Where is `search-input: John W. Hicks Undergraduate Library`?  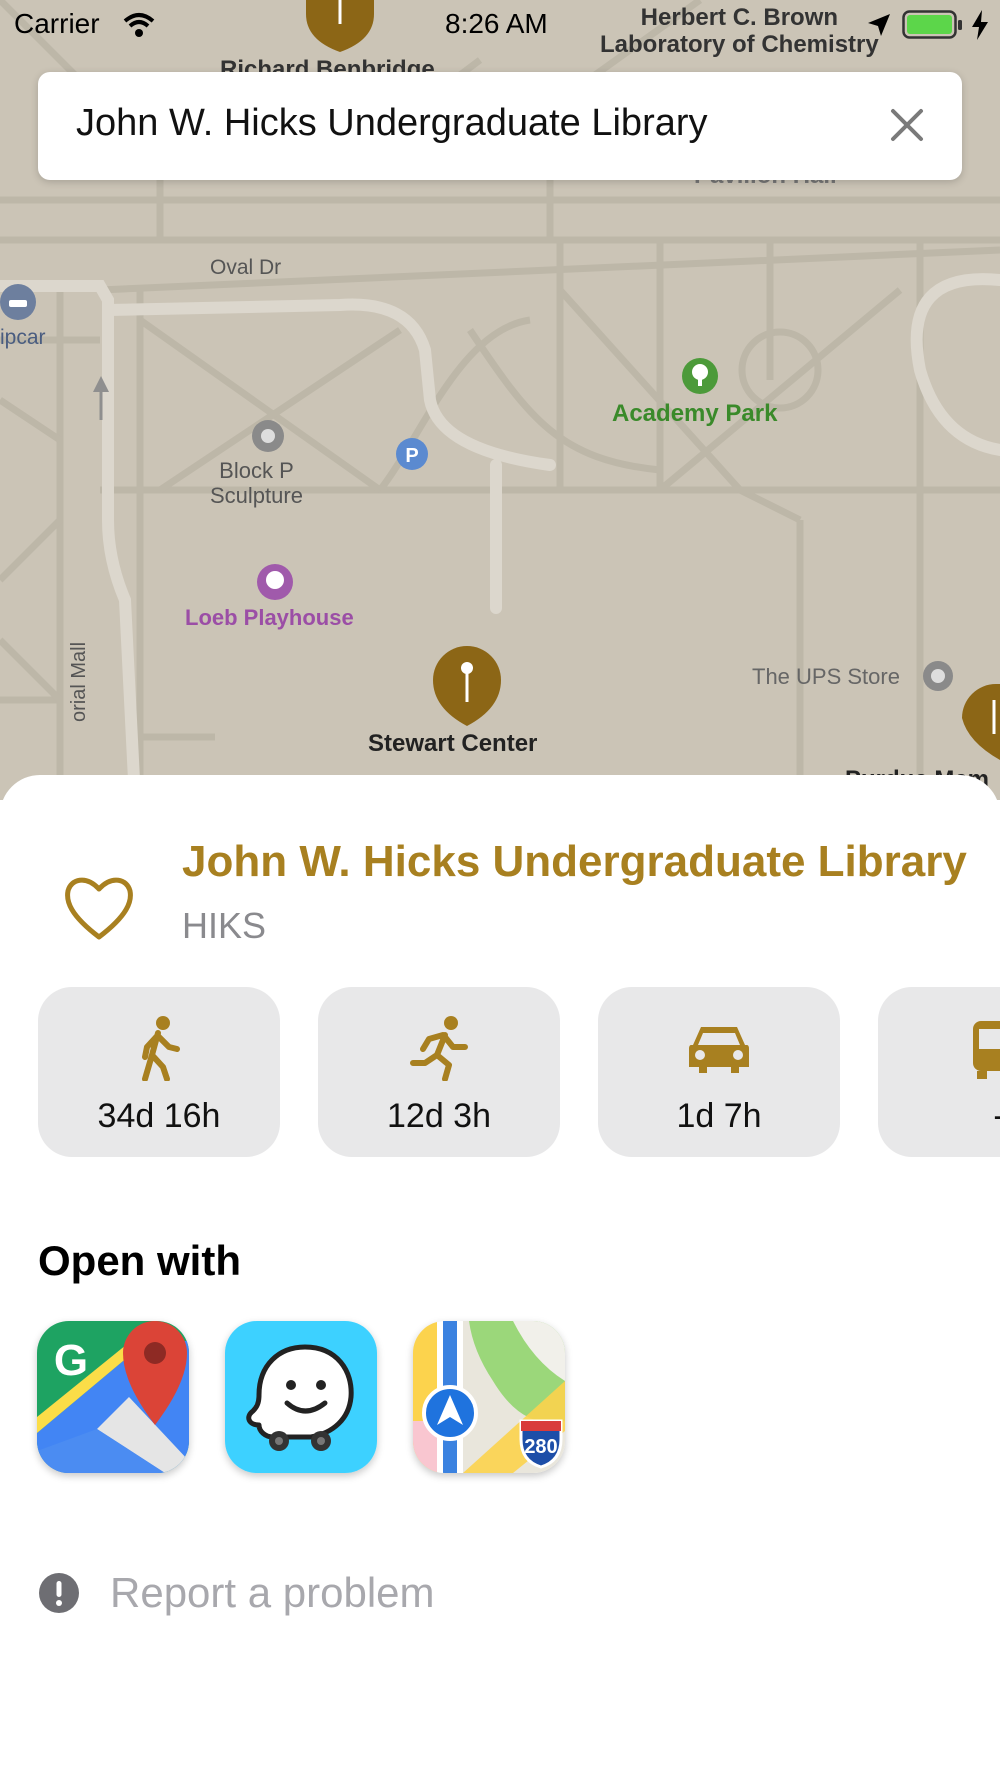 search-input: John W. Hicks Undergraduate Library is located at coordinates (392, 123).